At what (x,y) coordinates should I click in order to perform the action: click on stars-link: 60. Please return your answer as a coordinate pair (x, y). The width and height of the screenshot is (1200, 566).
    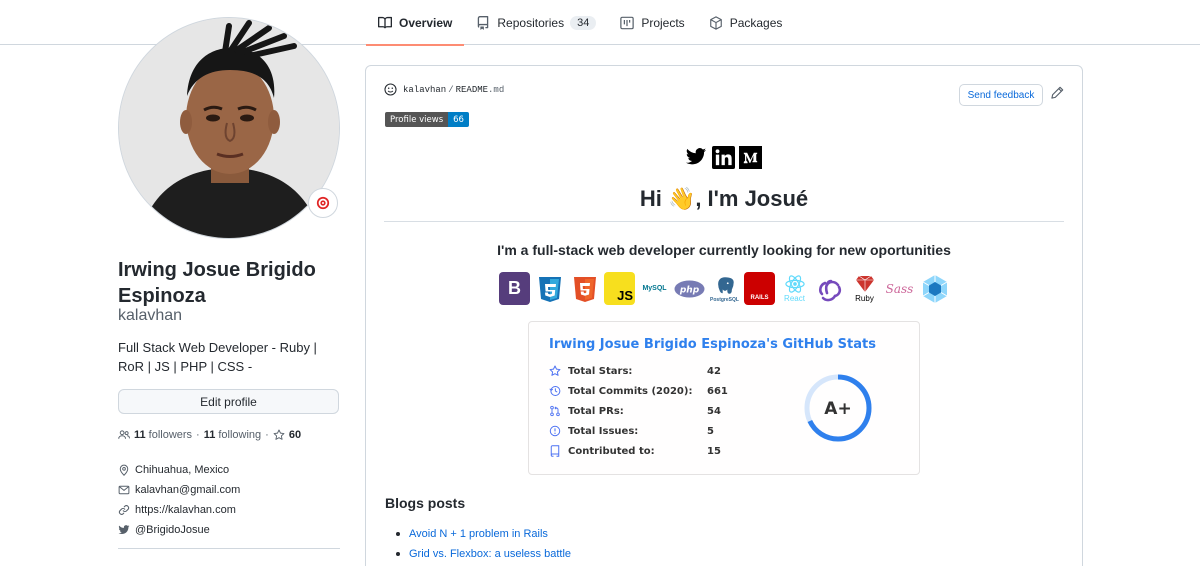
    Looking at the image, I should click on (288, 435).